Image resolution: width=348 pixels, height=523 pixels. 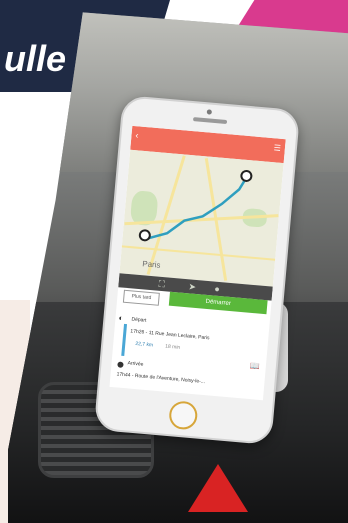 I want to click on hazard-button-icon, so click(x=218, y=488).